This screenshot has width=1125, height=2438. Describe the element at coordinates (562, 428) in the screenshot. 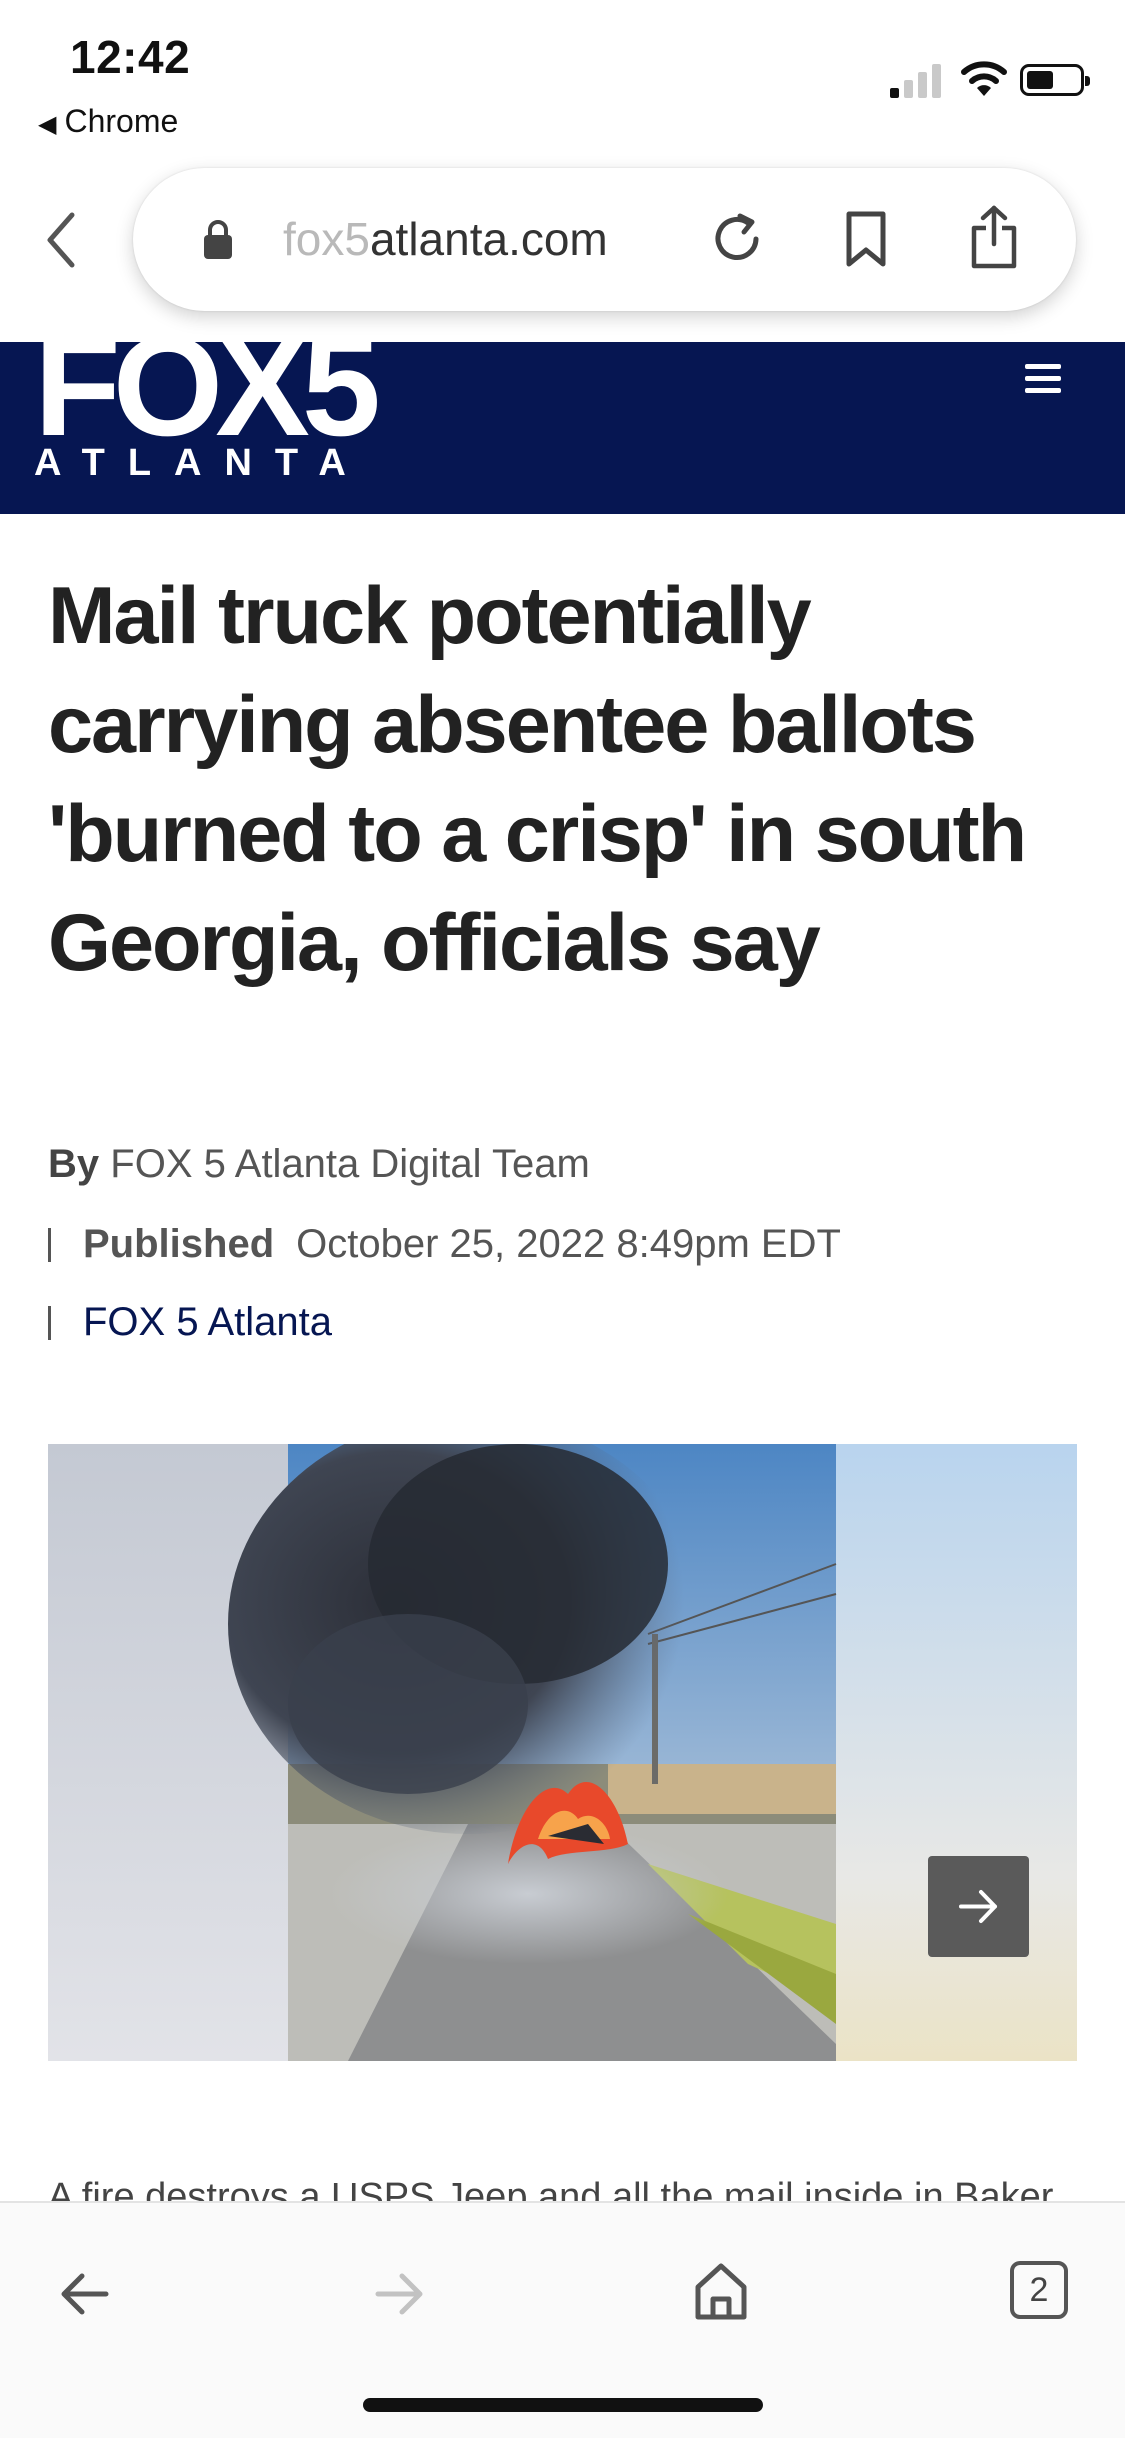

I see `site-header: FOX5 ATLANTA` at that location.